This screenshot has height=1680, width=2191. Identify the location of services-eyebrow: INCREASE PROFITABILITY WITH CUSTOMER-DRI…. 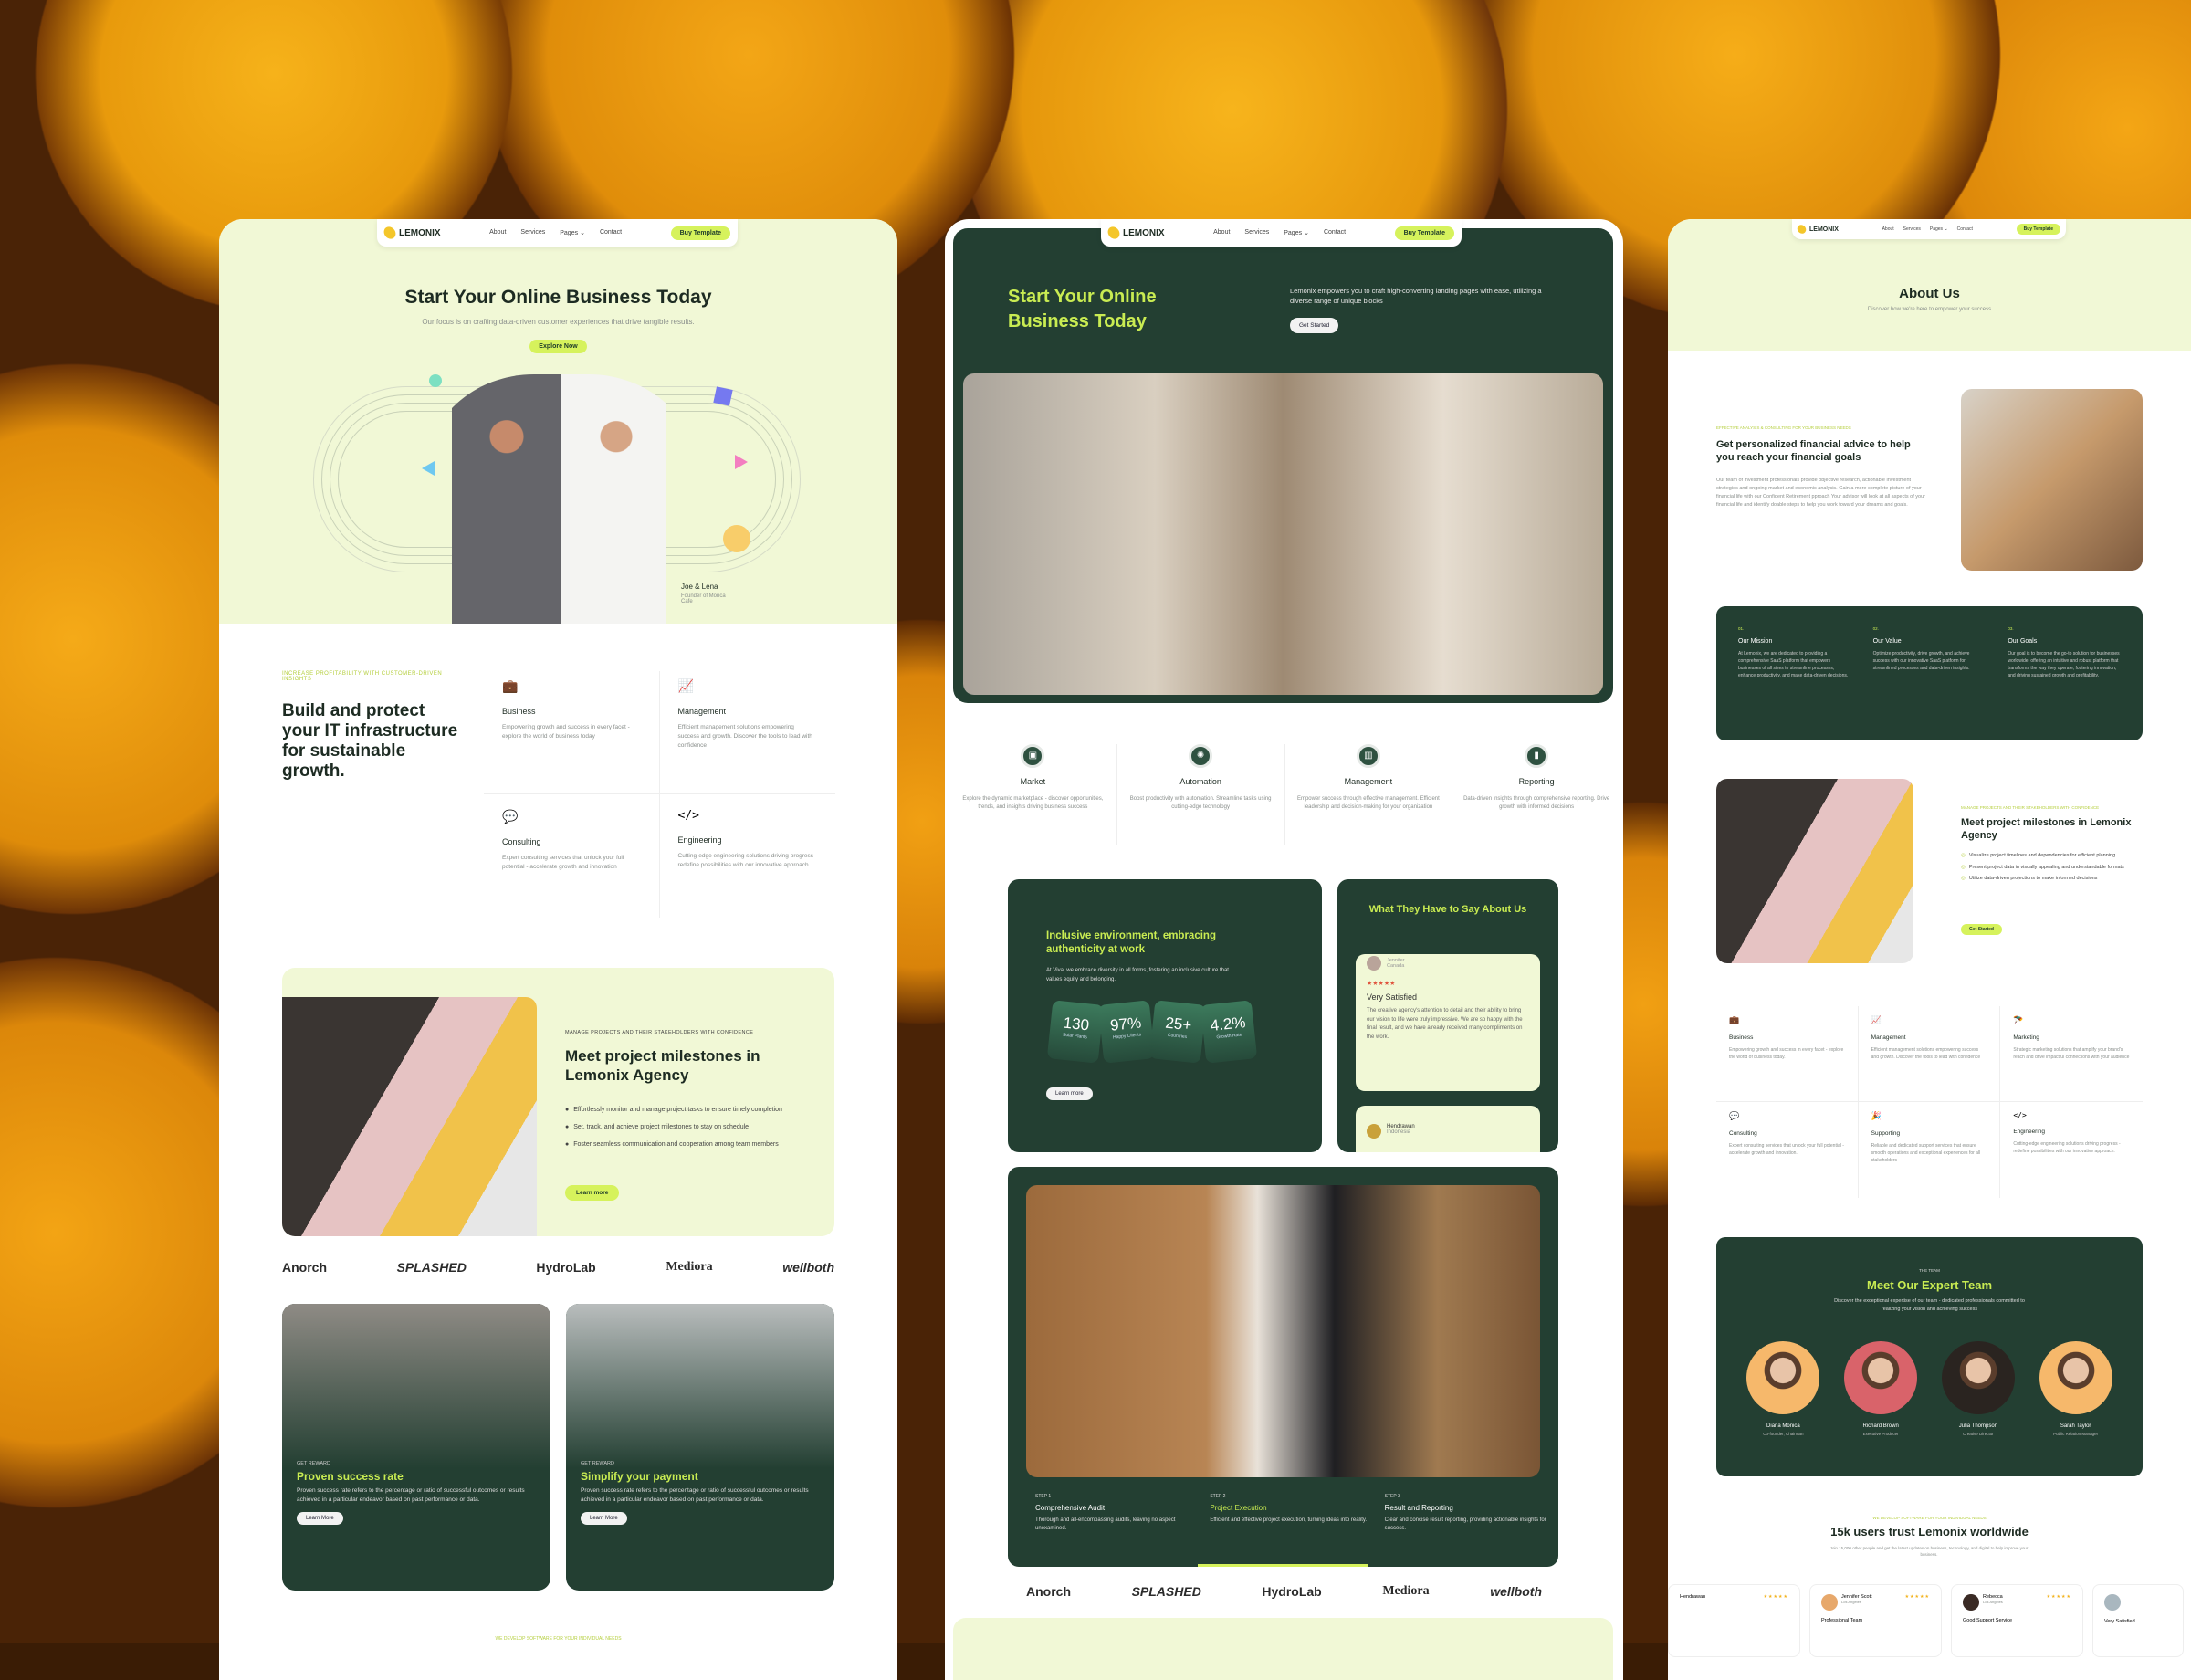
(362, 676).